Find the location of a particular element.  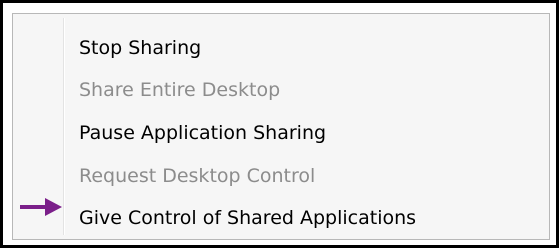

menu-item-request-desktop-control: Request Desktop Control is located at coordinates (197, 176).